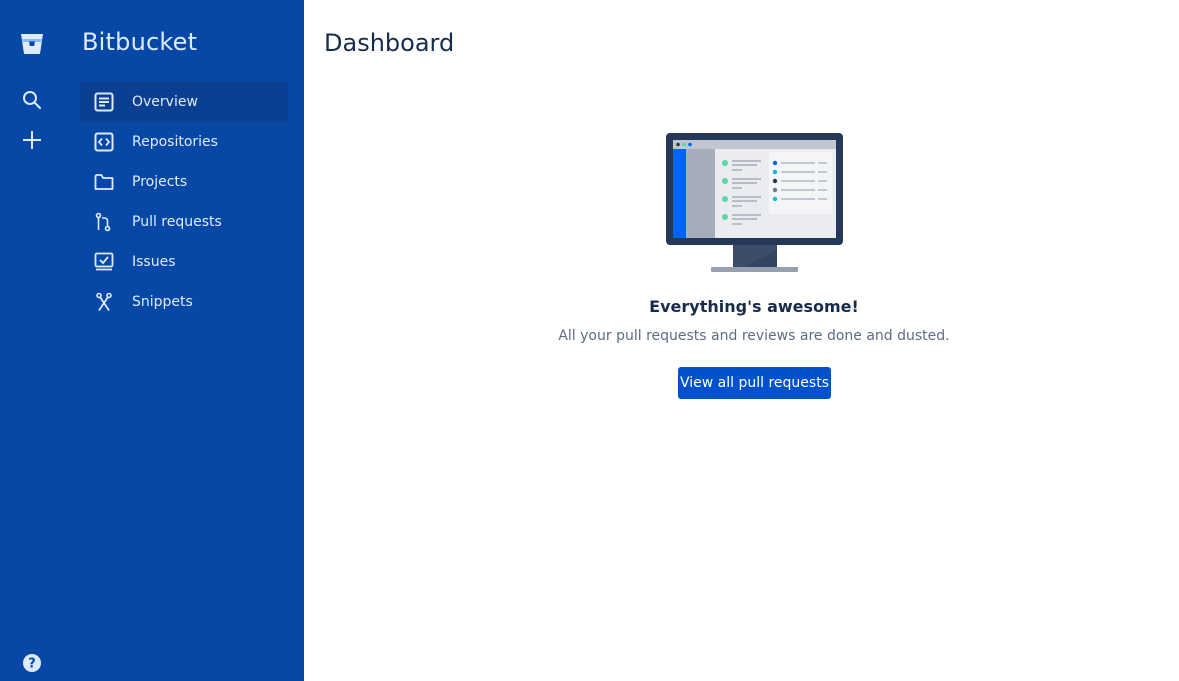  I want to click on sidebar-item-snippets: Snippets, so click(184, 302).